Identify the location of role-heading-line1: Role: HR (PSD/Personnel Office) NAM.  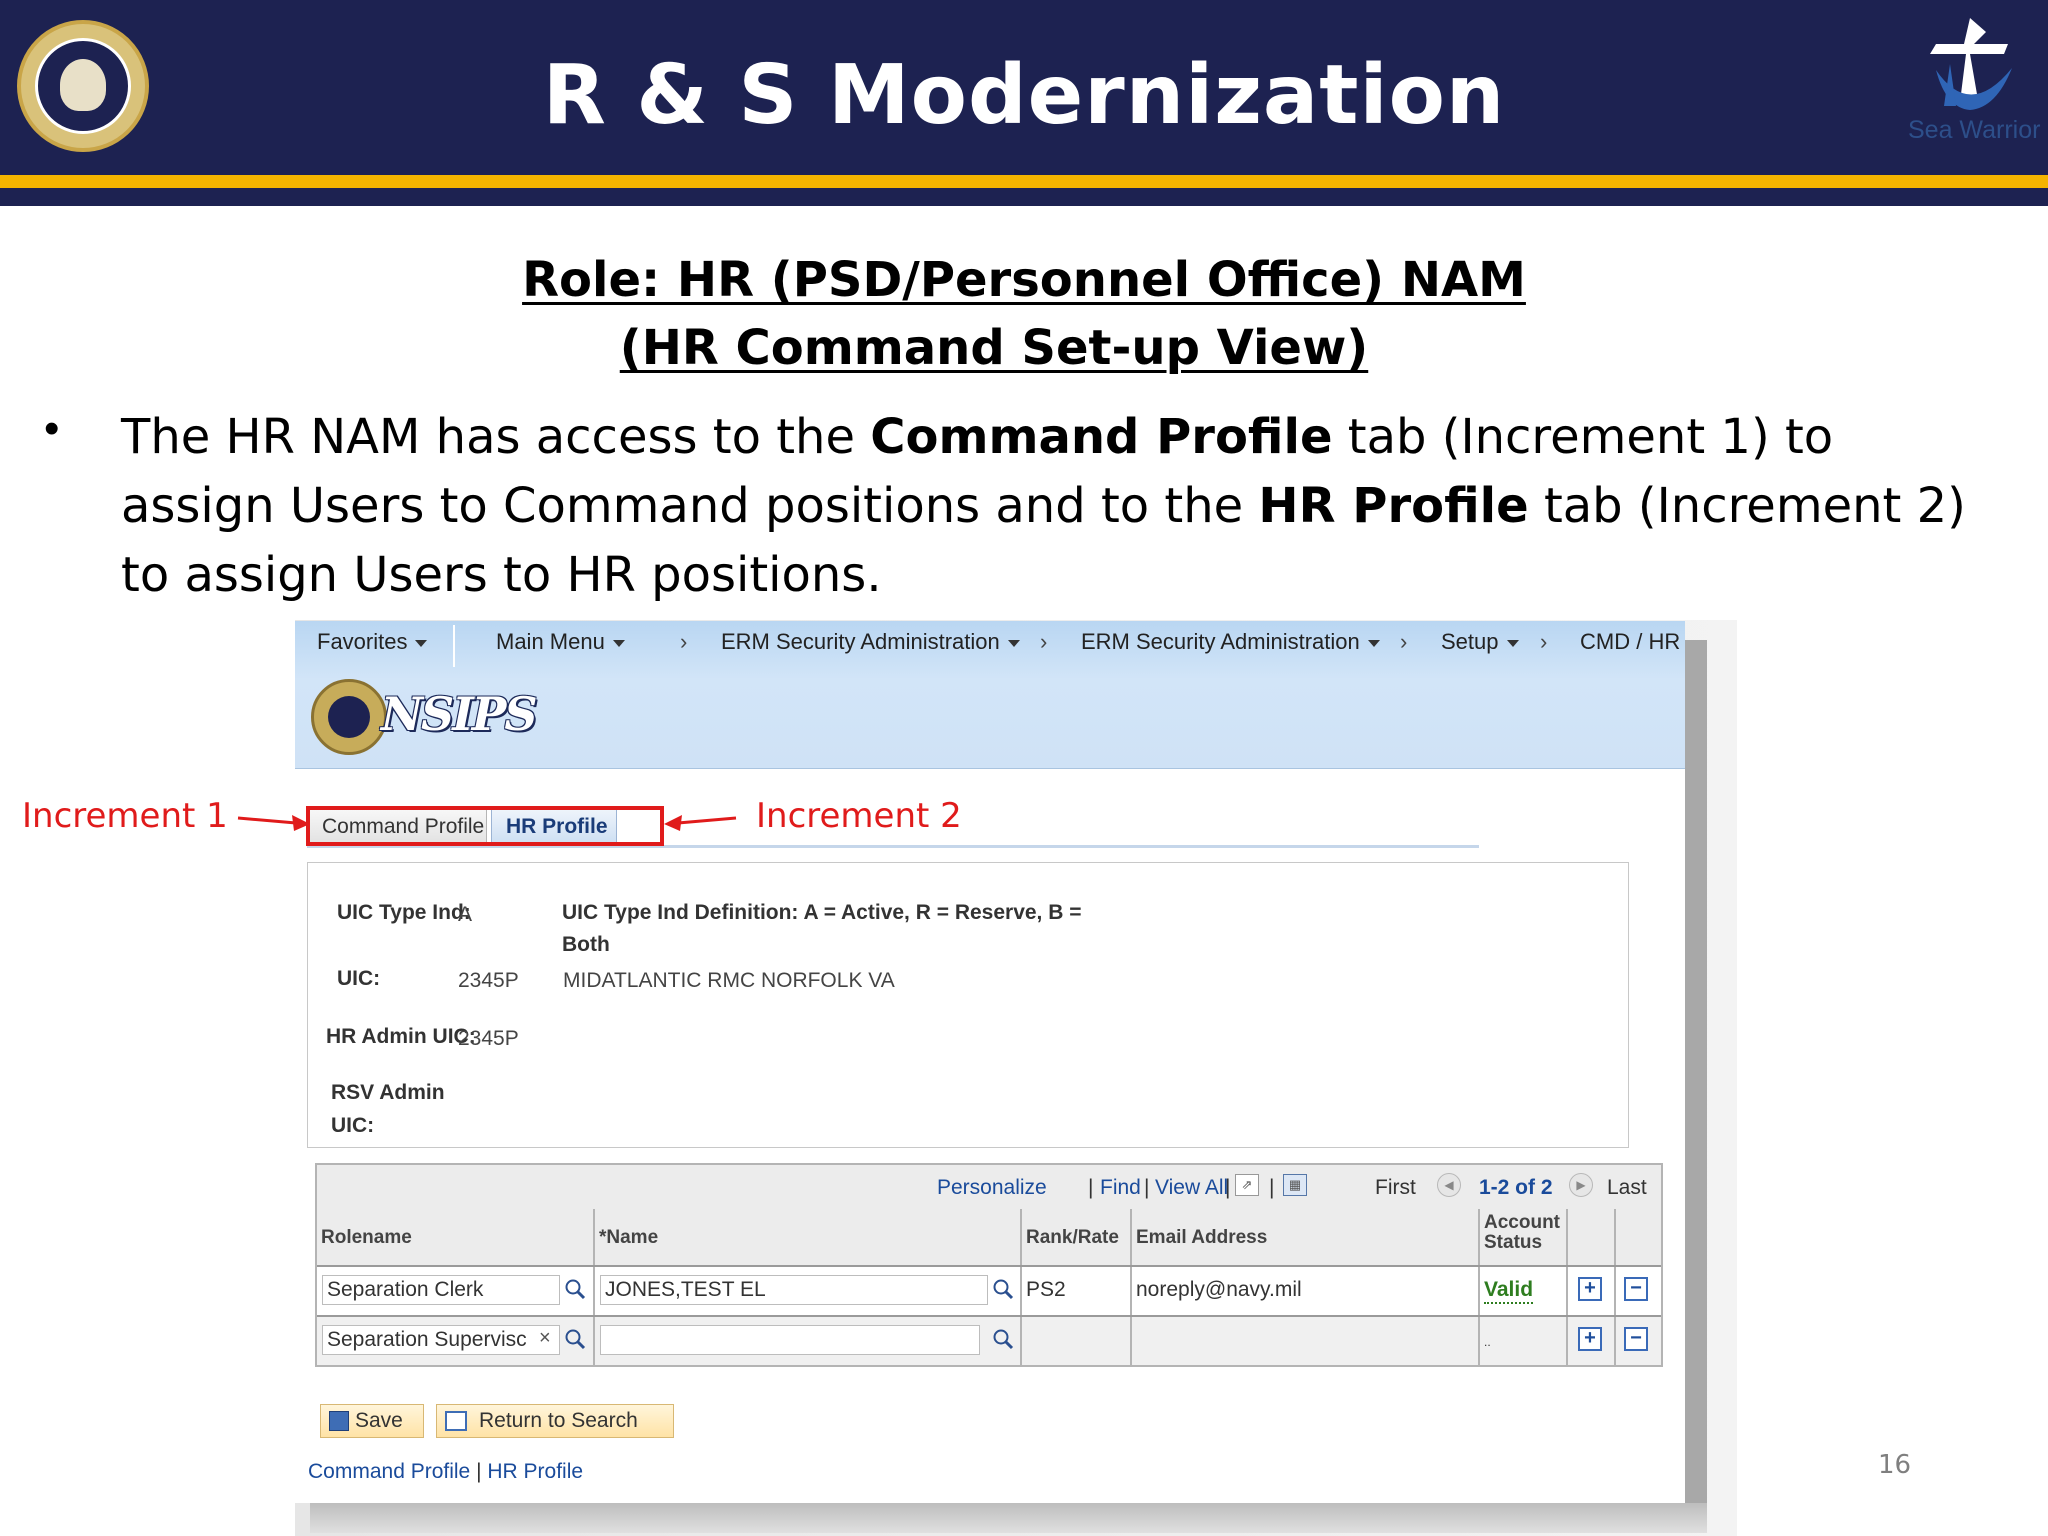
(1024, 280).